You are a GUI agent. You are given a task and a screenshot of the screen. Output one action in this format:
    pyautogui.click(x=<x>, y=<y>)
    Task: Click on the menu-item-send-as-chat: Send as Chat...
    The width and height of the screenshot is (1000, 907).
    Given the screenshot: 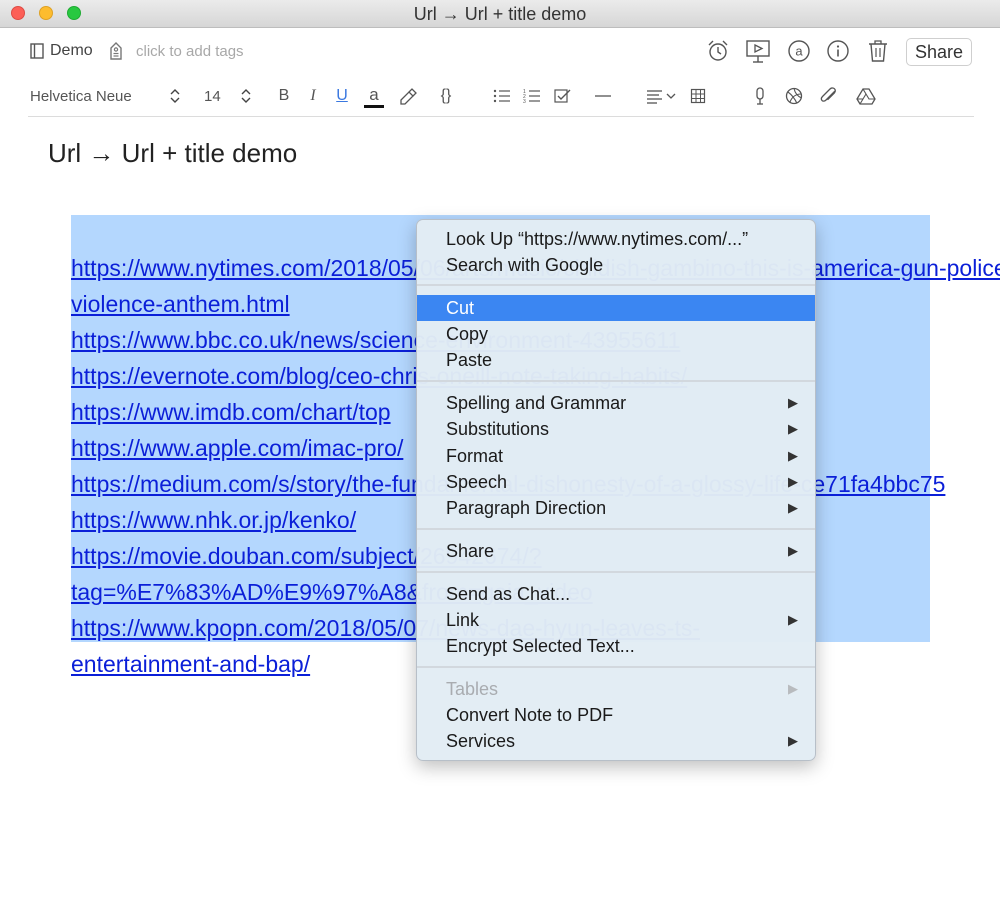 What is the action you would take?
    pyautogui.click(x=616, y=594)
    